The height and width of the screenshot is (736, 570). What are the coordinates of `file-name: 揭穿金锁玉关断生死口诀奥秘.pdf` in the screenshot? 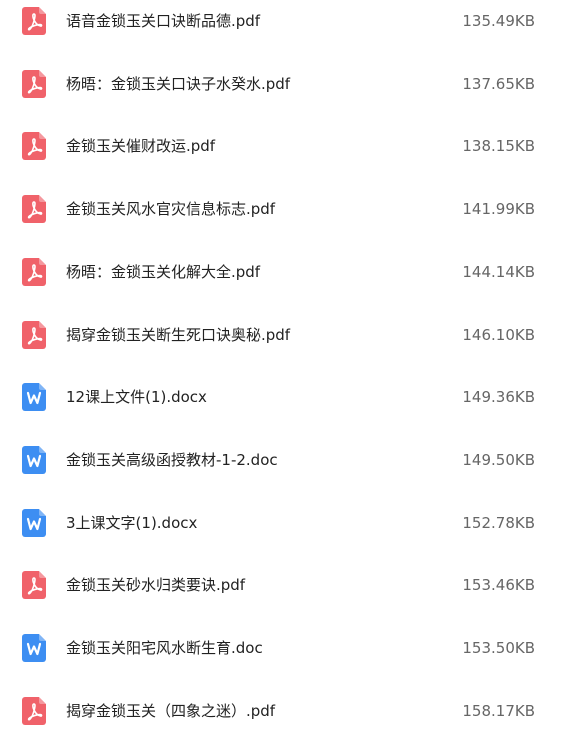 It's located at (178, 334).